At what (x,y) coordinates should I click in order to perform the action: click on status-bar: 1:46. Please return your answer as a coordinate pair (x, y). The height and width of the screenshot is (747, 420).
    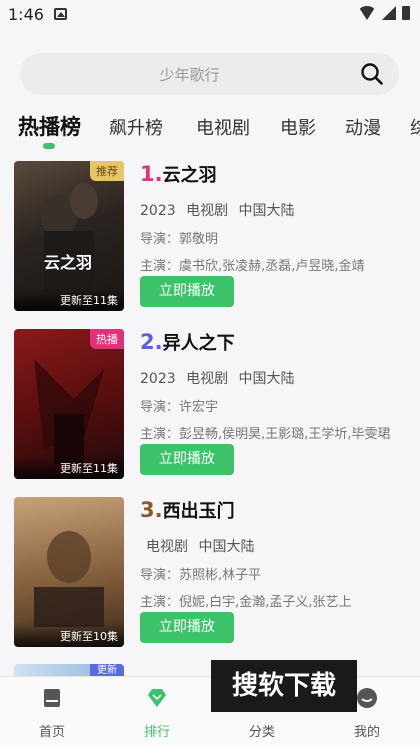
    Looking at the image, I should click on (210, 15).